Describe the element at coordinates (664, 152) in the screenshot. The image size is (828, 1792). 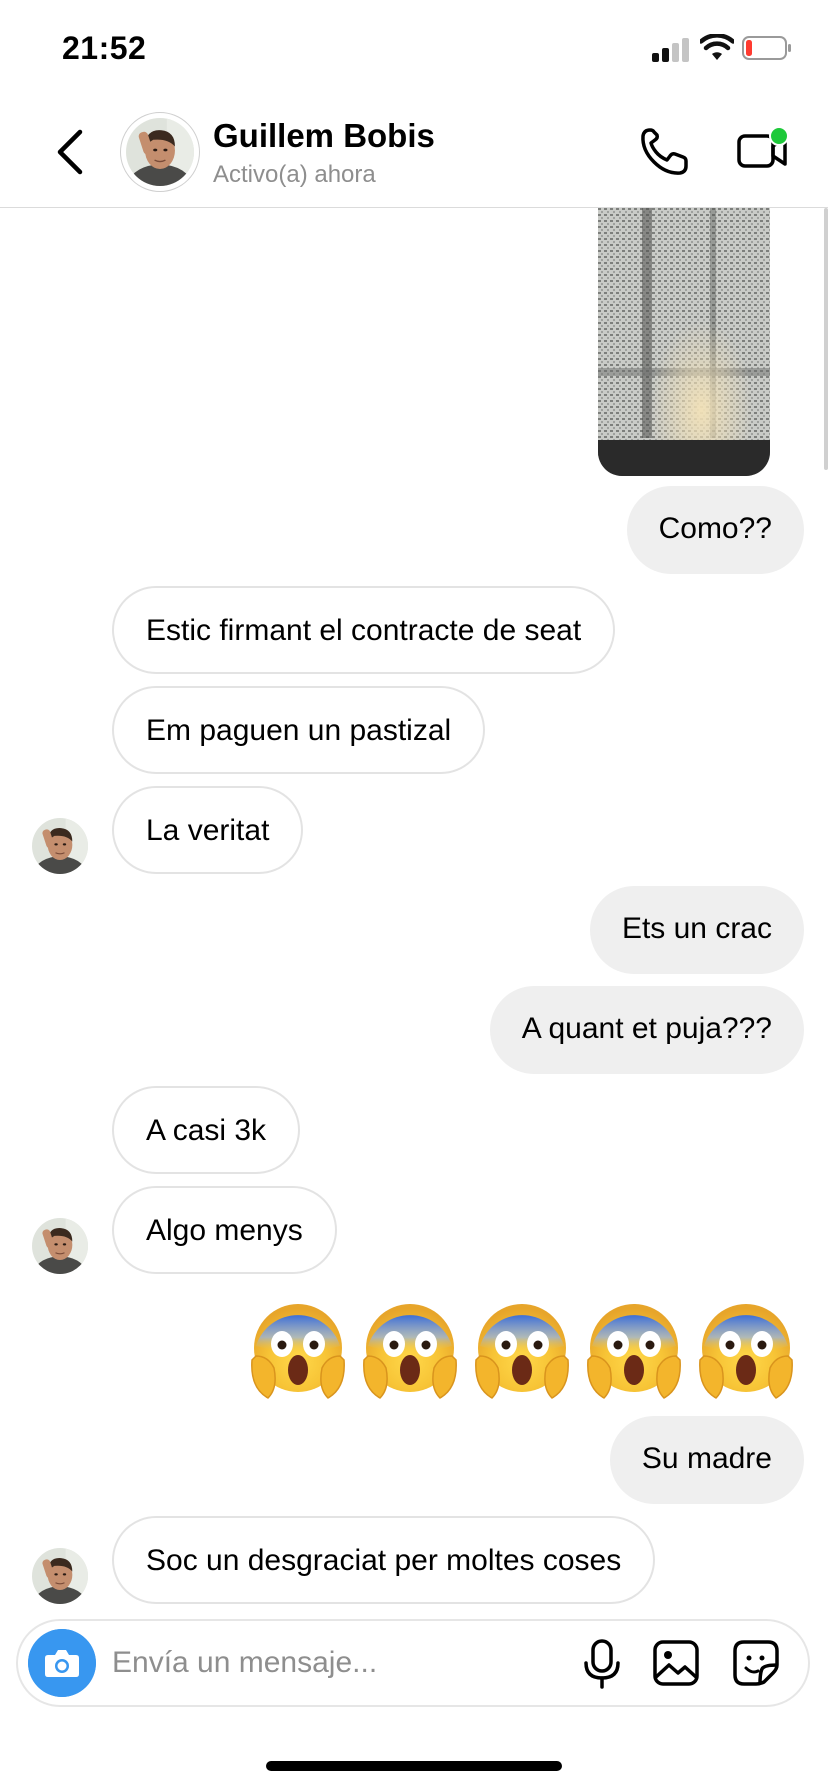
I see `phone-call-icon` at that location.